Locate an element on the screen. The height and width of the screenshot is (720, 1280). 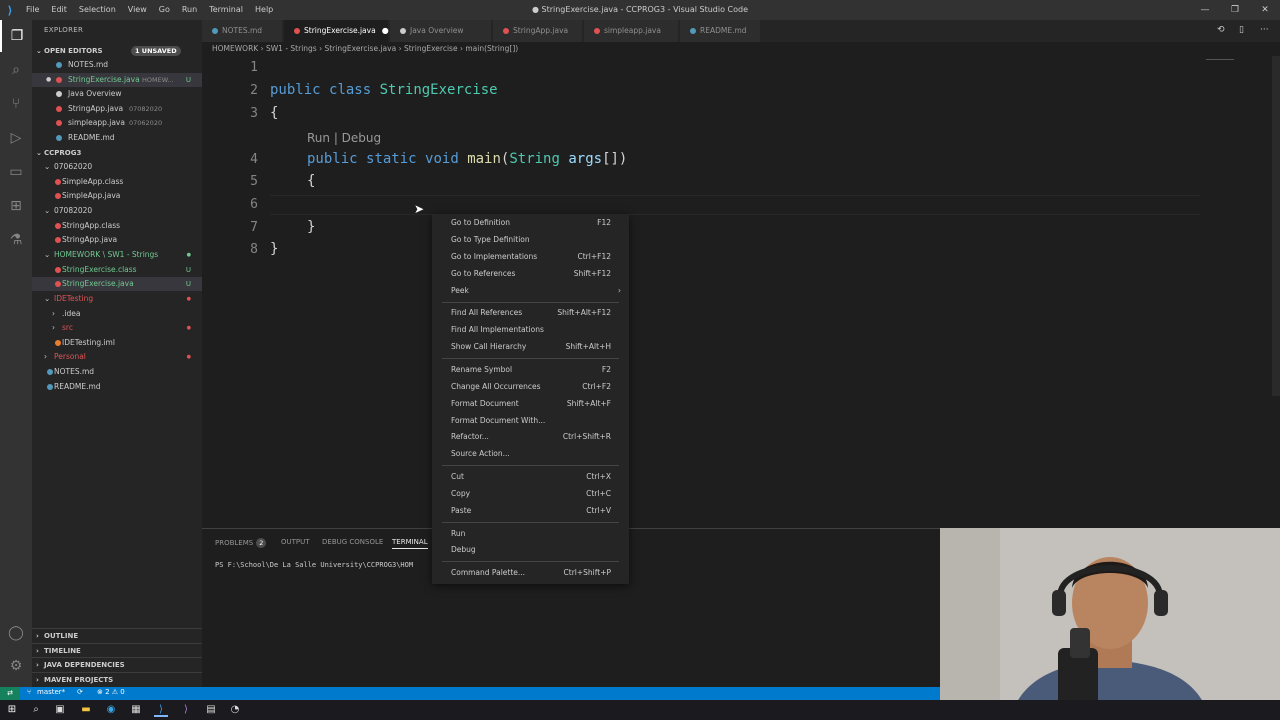
menu-edit: Edit is located at coordinates (59, 10).